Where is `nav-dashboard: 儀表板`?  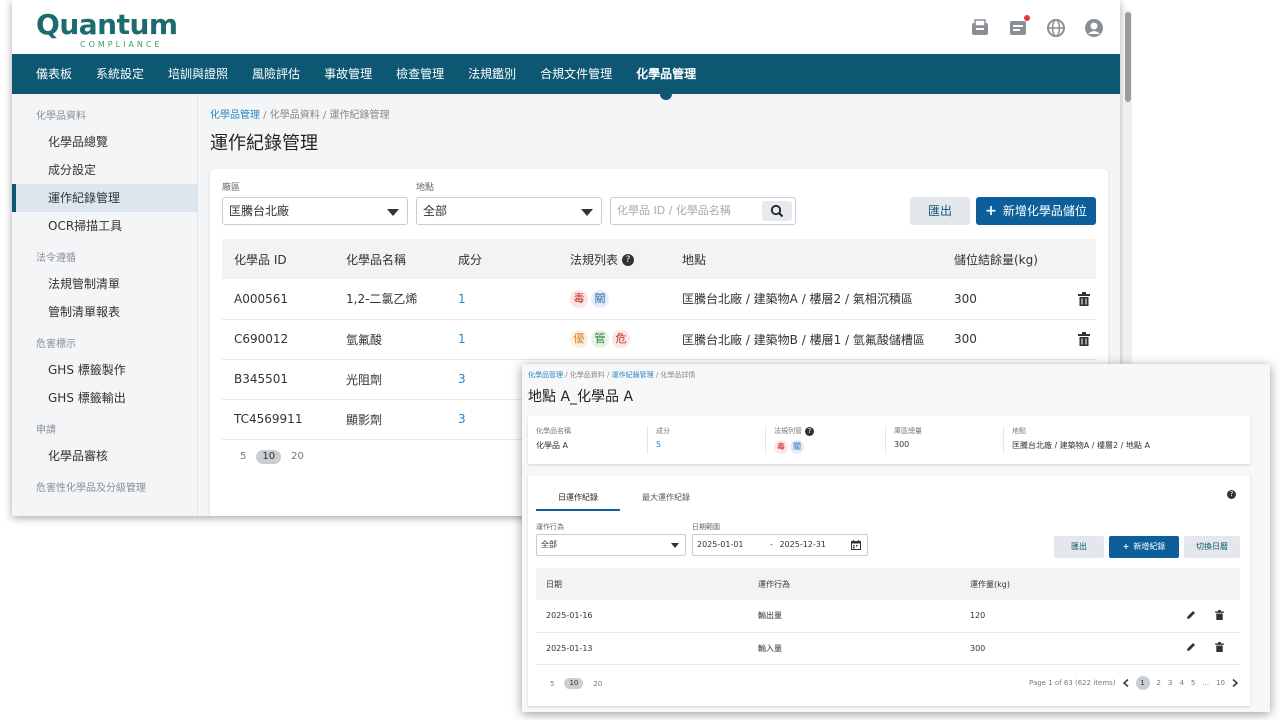
nav-dashboard: 儀表板 is located at coordinates (54, 74).